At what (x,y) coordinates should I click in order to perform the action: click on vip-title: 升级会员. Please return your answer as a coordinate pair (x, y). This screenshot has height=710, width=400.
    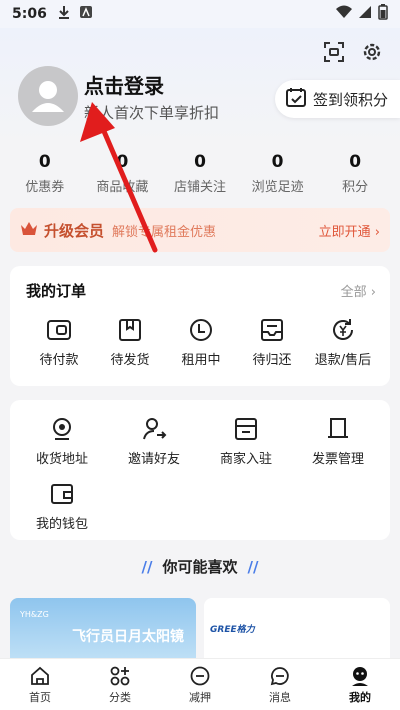
    Looking at the image, I should click on (74, 230).